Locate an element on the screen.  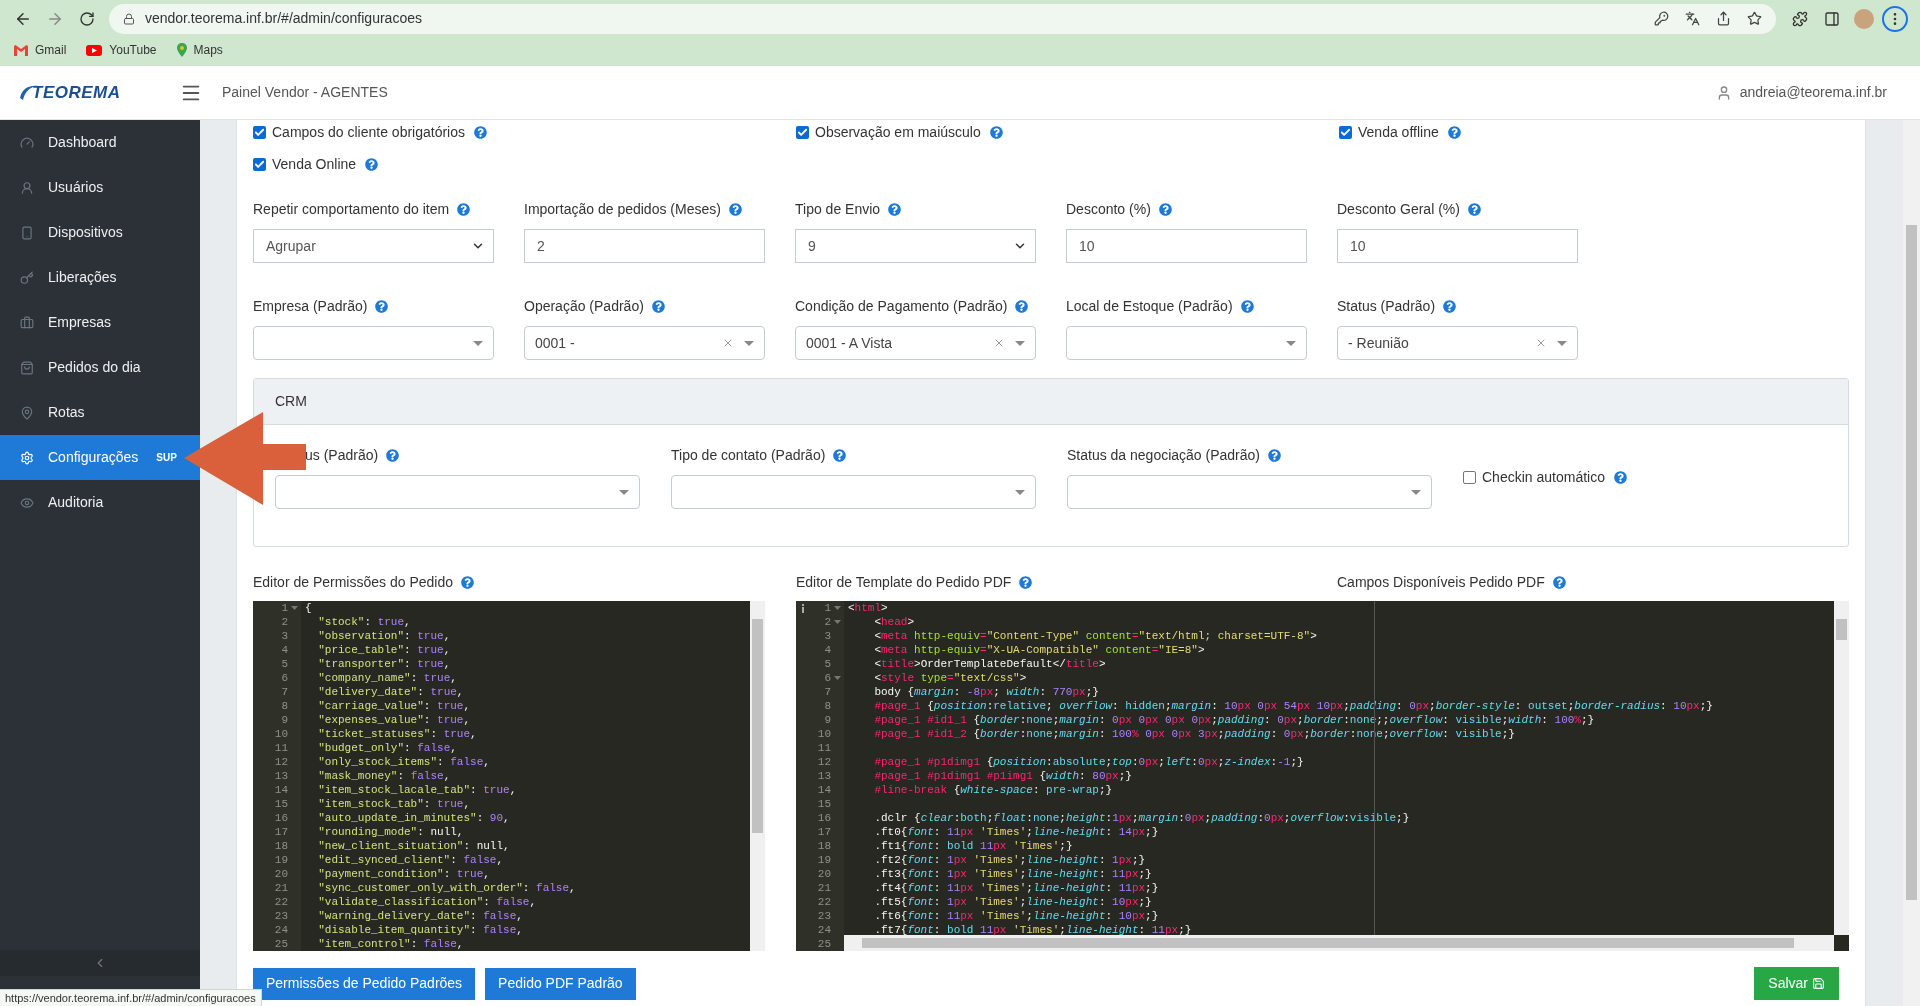
code-line: "mask_money": false, is located at coordinates (384, 776).